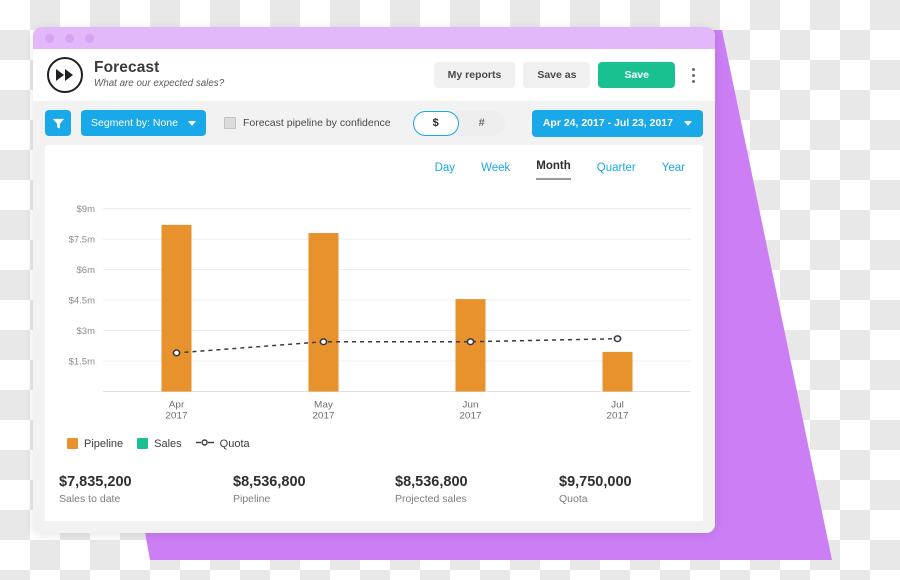  Describe the element at coordinates (316, 123) in the screenshot. I see `forecast-by-confidence-label: Forecast pipeline by confidence` at that location.